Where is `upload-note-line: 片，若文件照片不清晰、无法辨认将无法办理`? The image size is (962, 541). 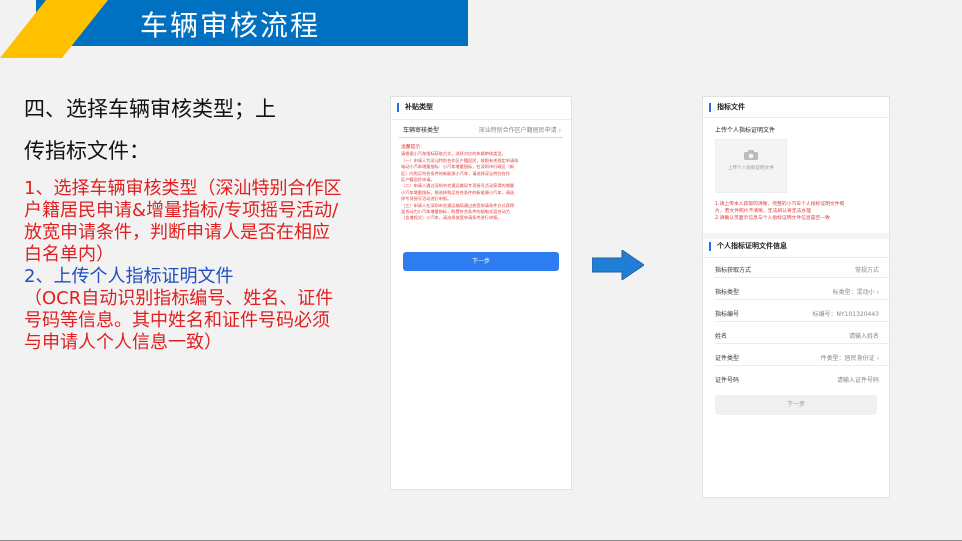 upload-note-line: 片，若文件照片不清晰、无法辨认将无法办理 is located at coordinates (763, 211).